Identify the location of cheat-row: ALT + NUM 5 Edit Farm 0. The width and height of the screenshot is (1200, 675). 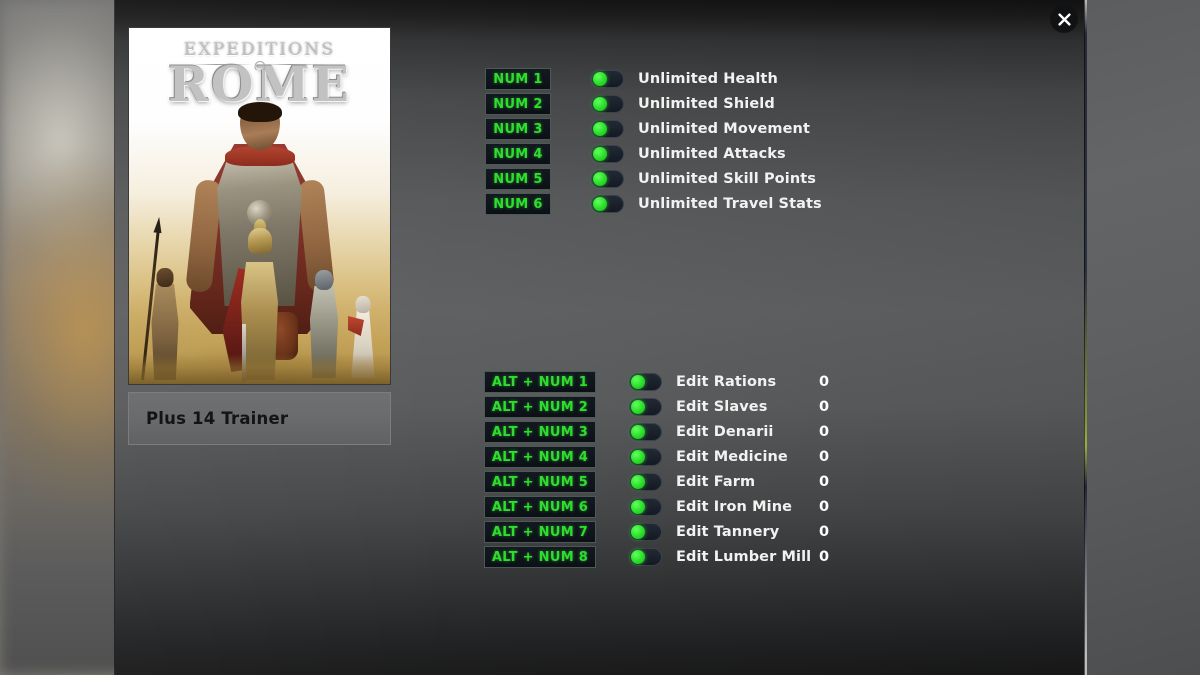
(656, 482).